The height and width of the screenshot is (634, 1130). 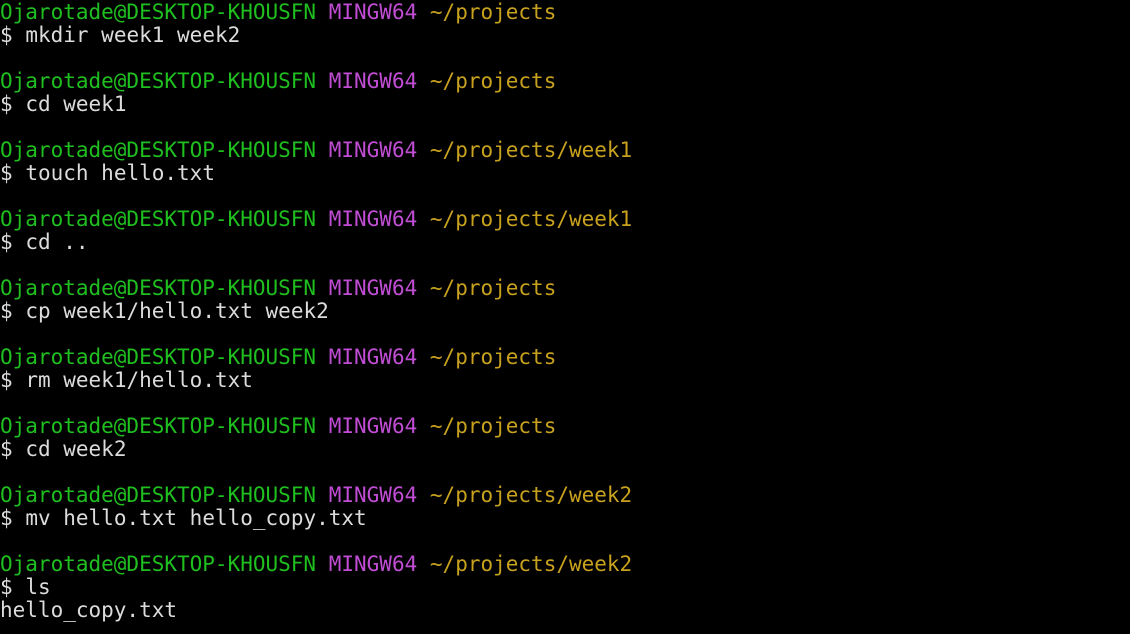 I want to click on command-text: touch hello.txt, so click(x=120, y=173).